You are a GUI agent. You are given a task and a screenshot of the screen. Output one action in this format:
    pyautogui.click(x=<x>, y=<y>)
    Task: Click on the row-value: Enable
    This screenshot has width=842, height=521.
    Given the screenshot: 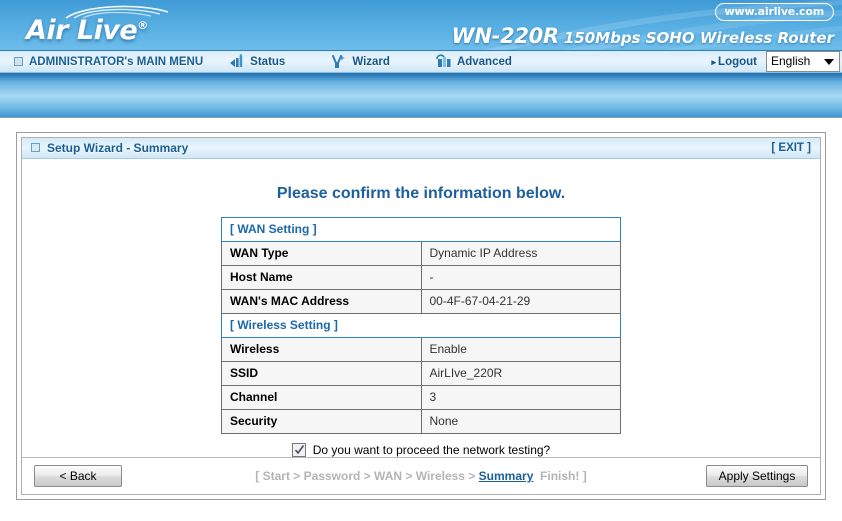 What is the action you would take?
    pyautogui.click(x=520, y=349)
    